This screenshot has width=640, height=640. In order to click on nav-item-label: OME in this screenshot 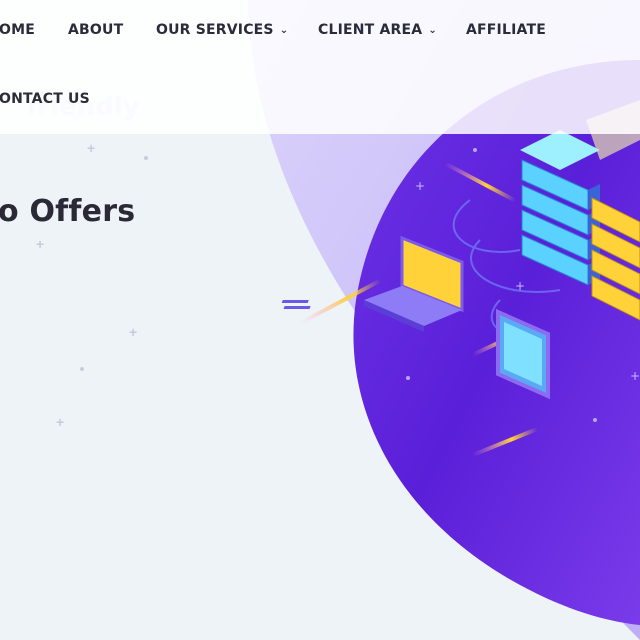, I will do `click(17, 30)`.